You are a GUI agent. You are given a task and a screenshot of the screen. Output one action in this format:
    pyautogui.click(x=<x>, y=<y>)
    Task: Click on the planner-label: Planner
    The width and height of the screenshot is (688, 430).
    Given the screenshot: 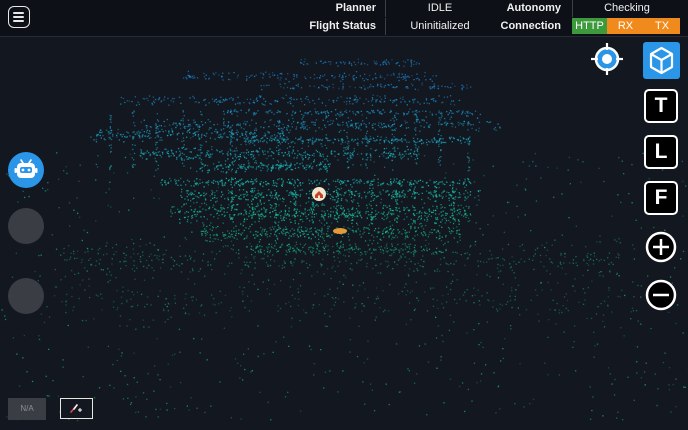 What is the action you would take?
    pyautogui.click(x=355, y=8)
    